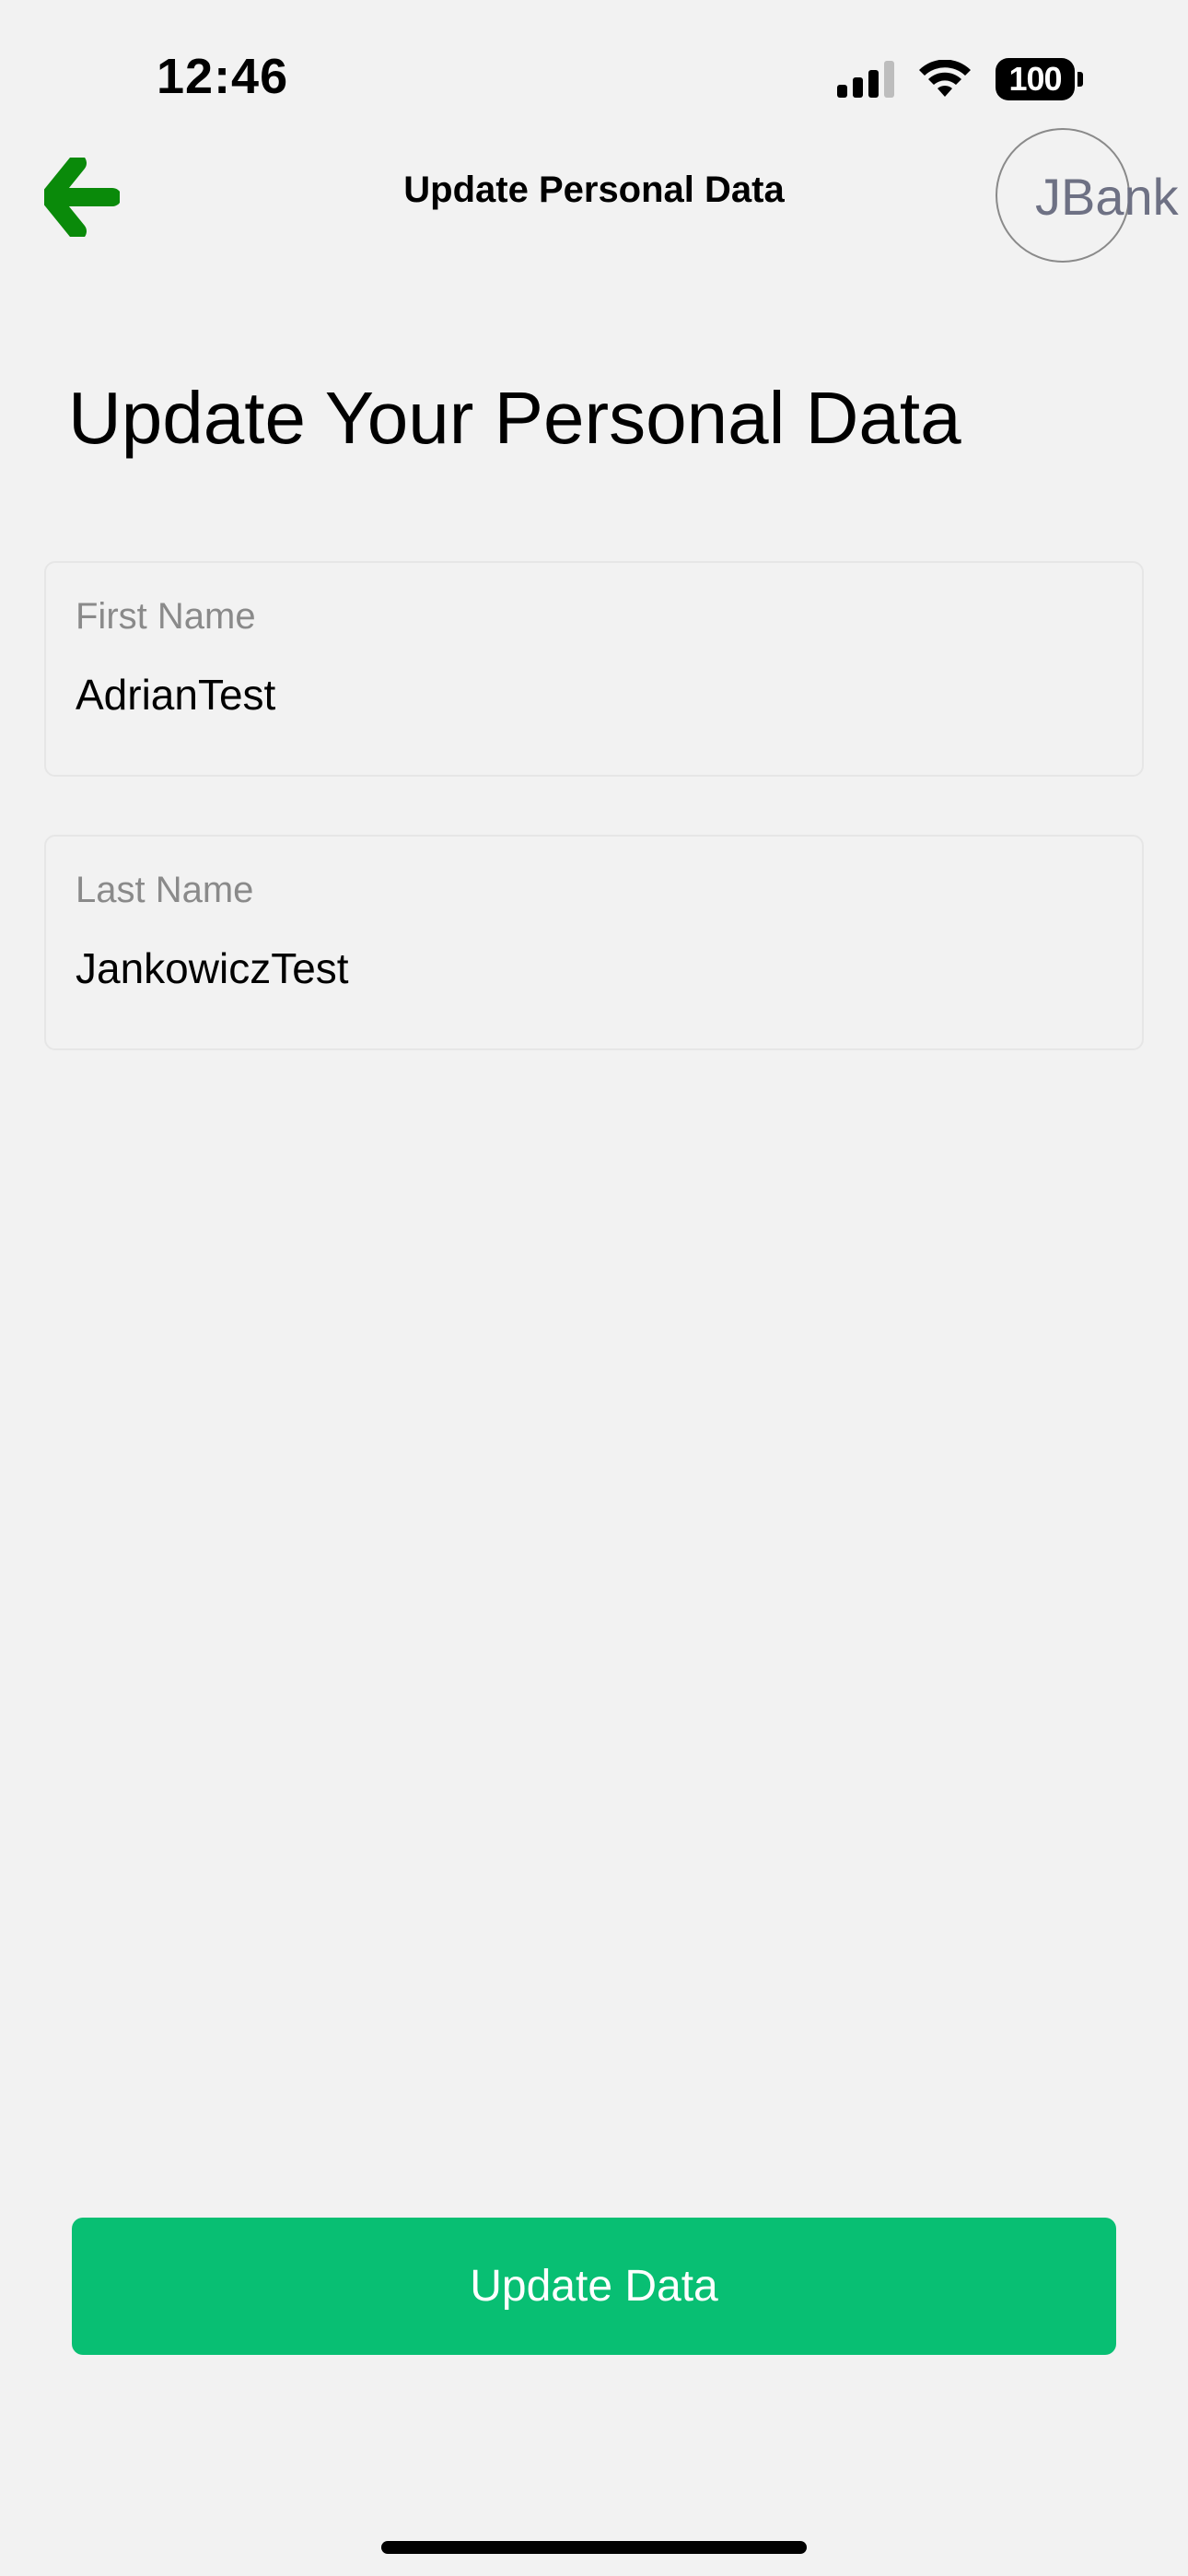  Describe the element at coordinates (1107, 197) in the screenshot. I see `logo-text: JBank` at that location.